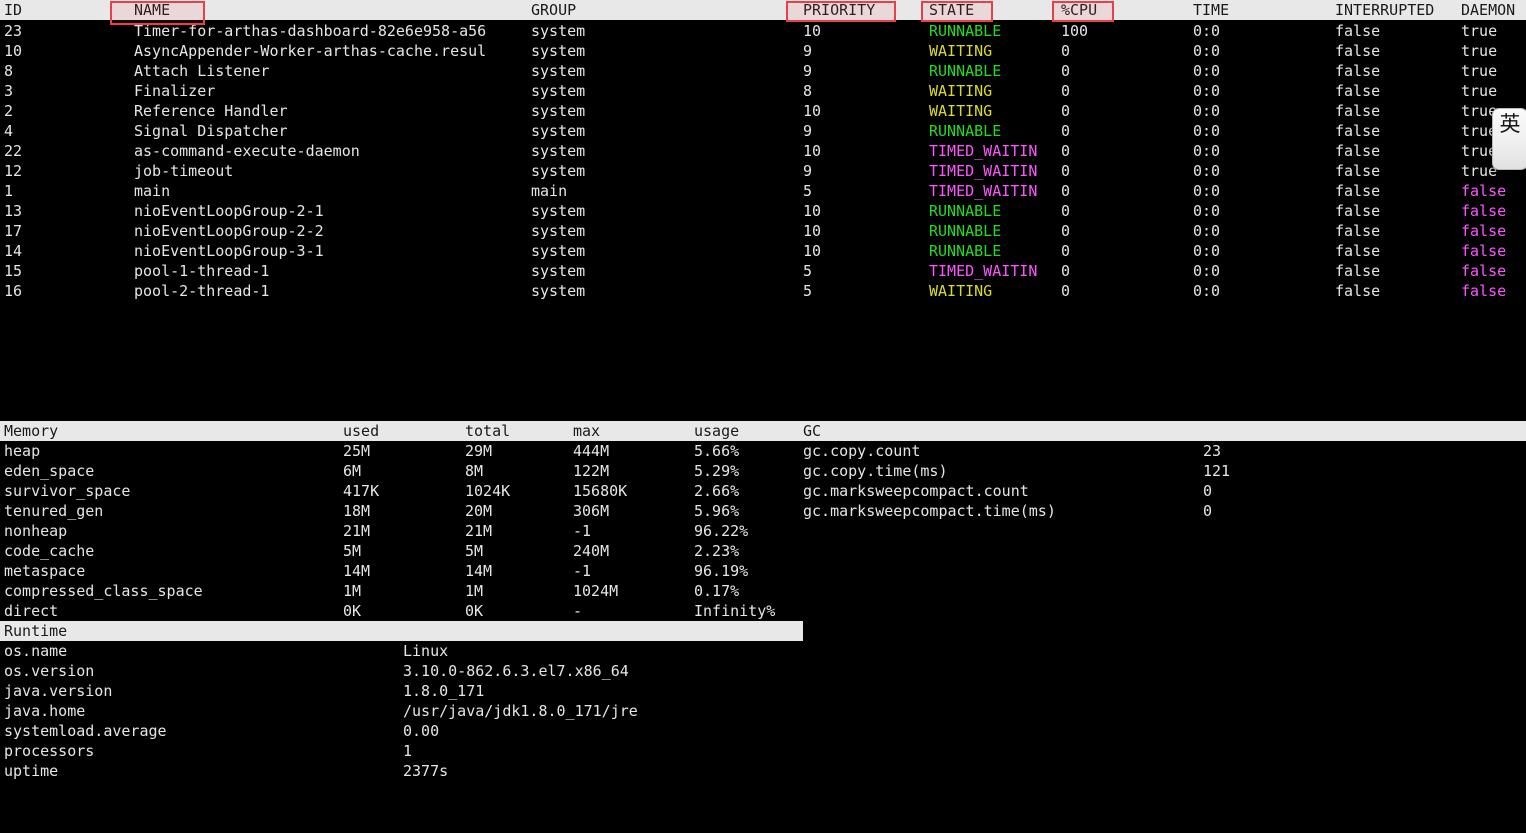 The width and height of the screenshot is (1526, 833). I want to click on thread-name: AsyncAppender-Worker-arthas-cache.resul, so click(310, 51).